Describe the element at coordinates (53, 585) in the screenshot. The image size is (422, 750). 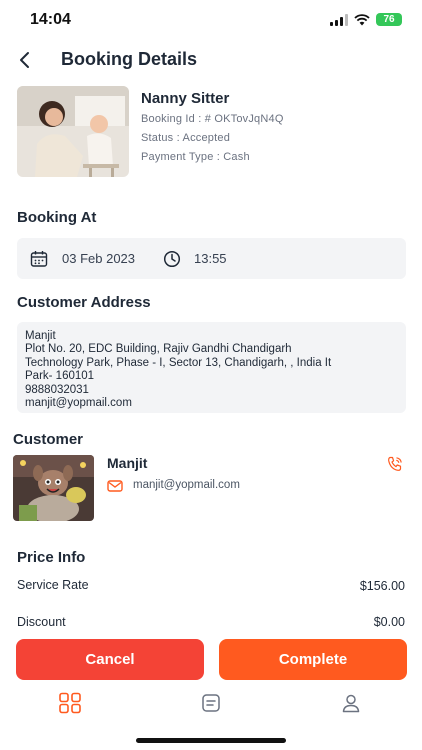
I see `service-rate-label: Service Rate` at that location.